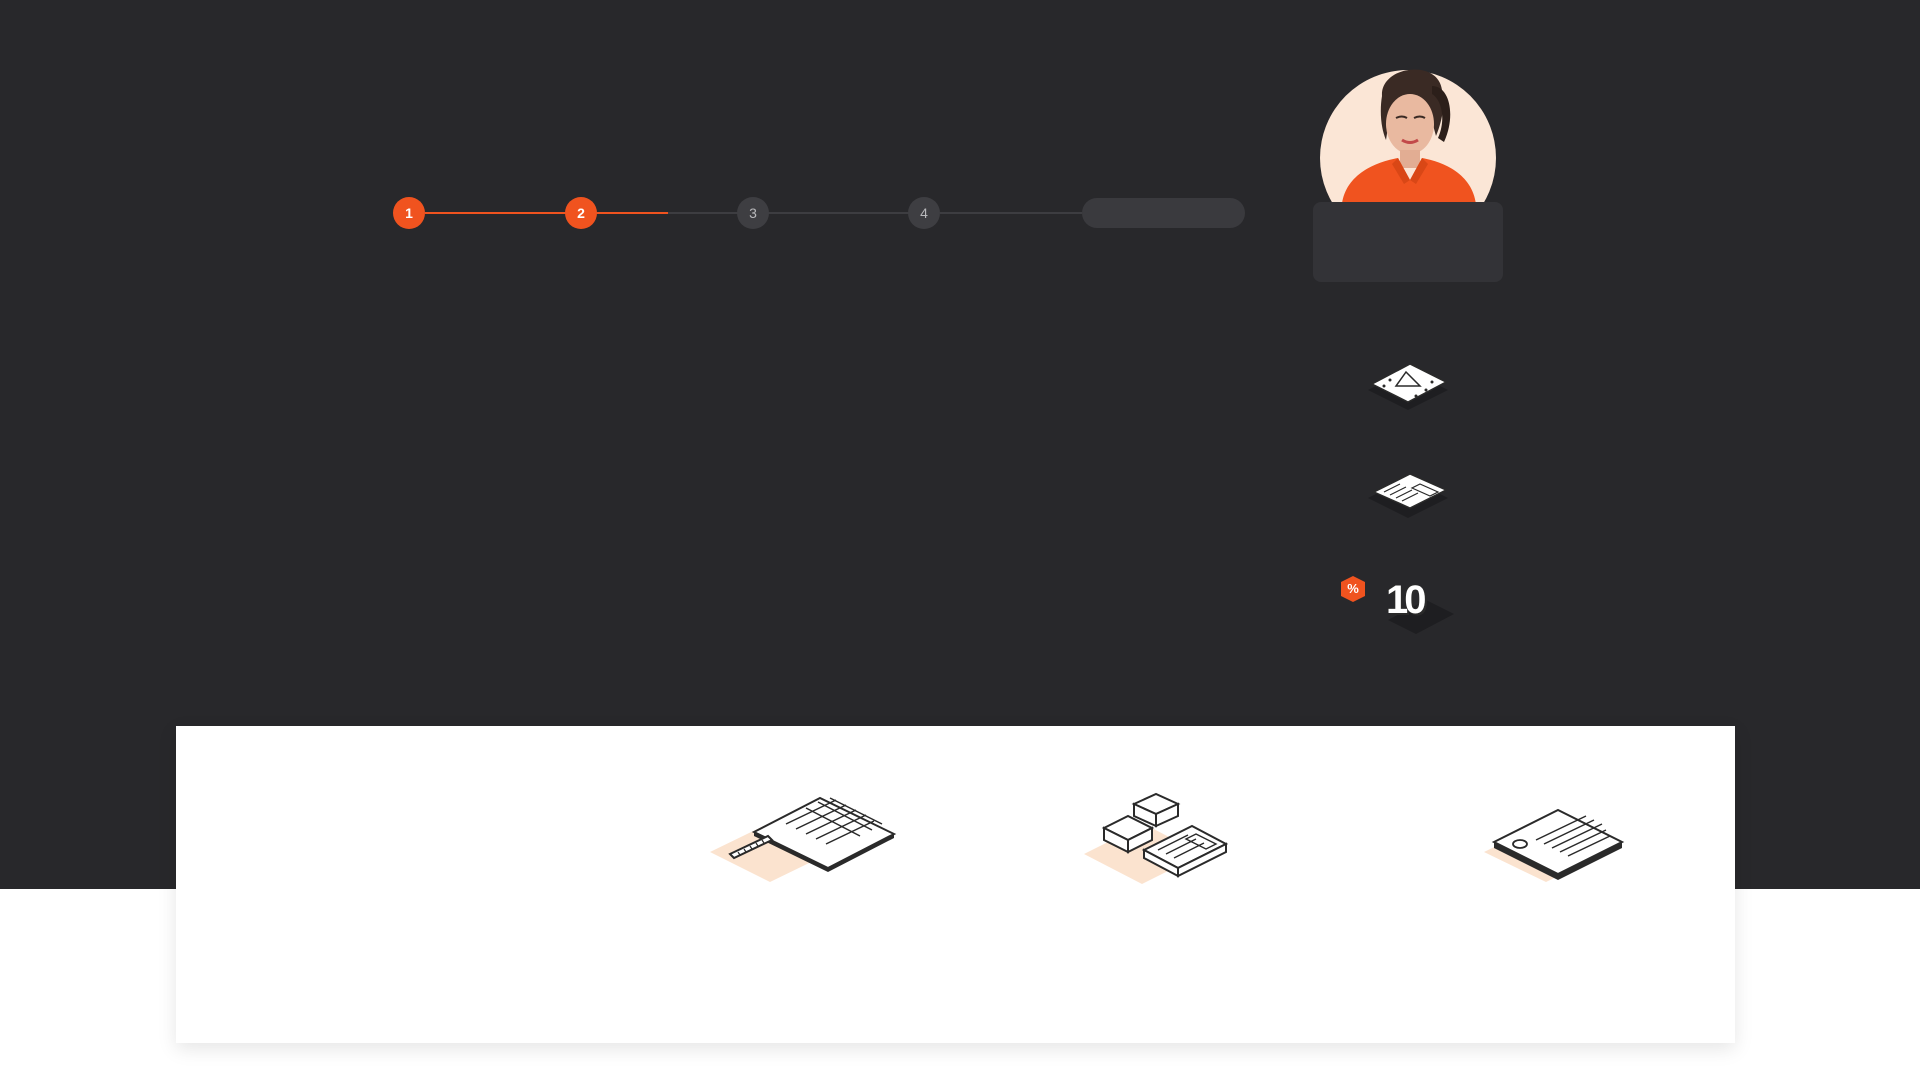 The image size is (1920, 1088). What do you see at coordinates (1406, 600) in the screenshot?
I see `discount-number: 10` at bounding box center [1406, 600].